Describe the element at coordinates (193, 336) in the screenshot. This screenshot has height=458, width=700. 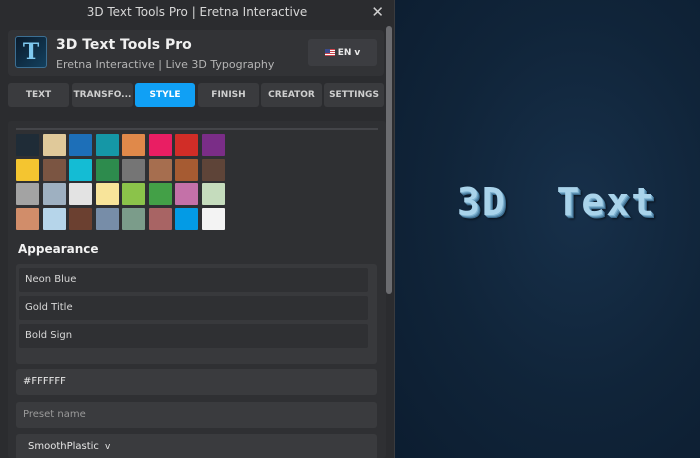
I see `preset-item-bold-sign: Bold Sign` at that location.